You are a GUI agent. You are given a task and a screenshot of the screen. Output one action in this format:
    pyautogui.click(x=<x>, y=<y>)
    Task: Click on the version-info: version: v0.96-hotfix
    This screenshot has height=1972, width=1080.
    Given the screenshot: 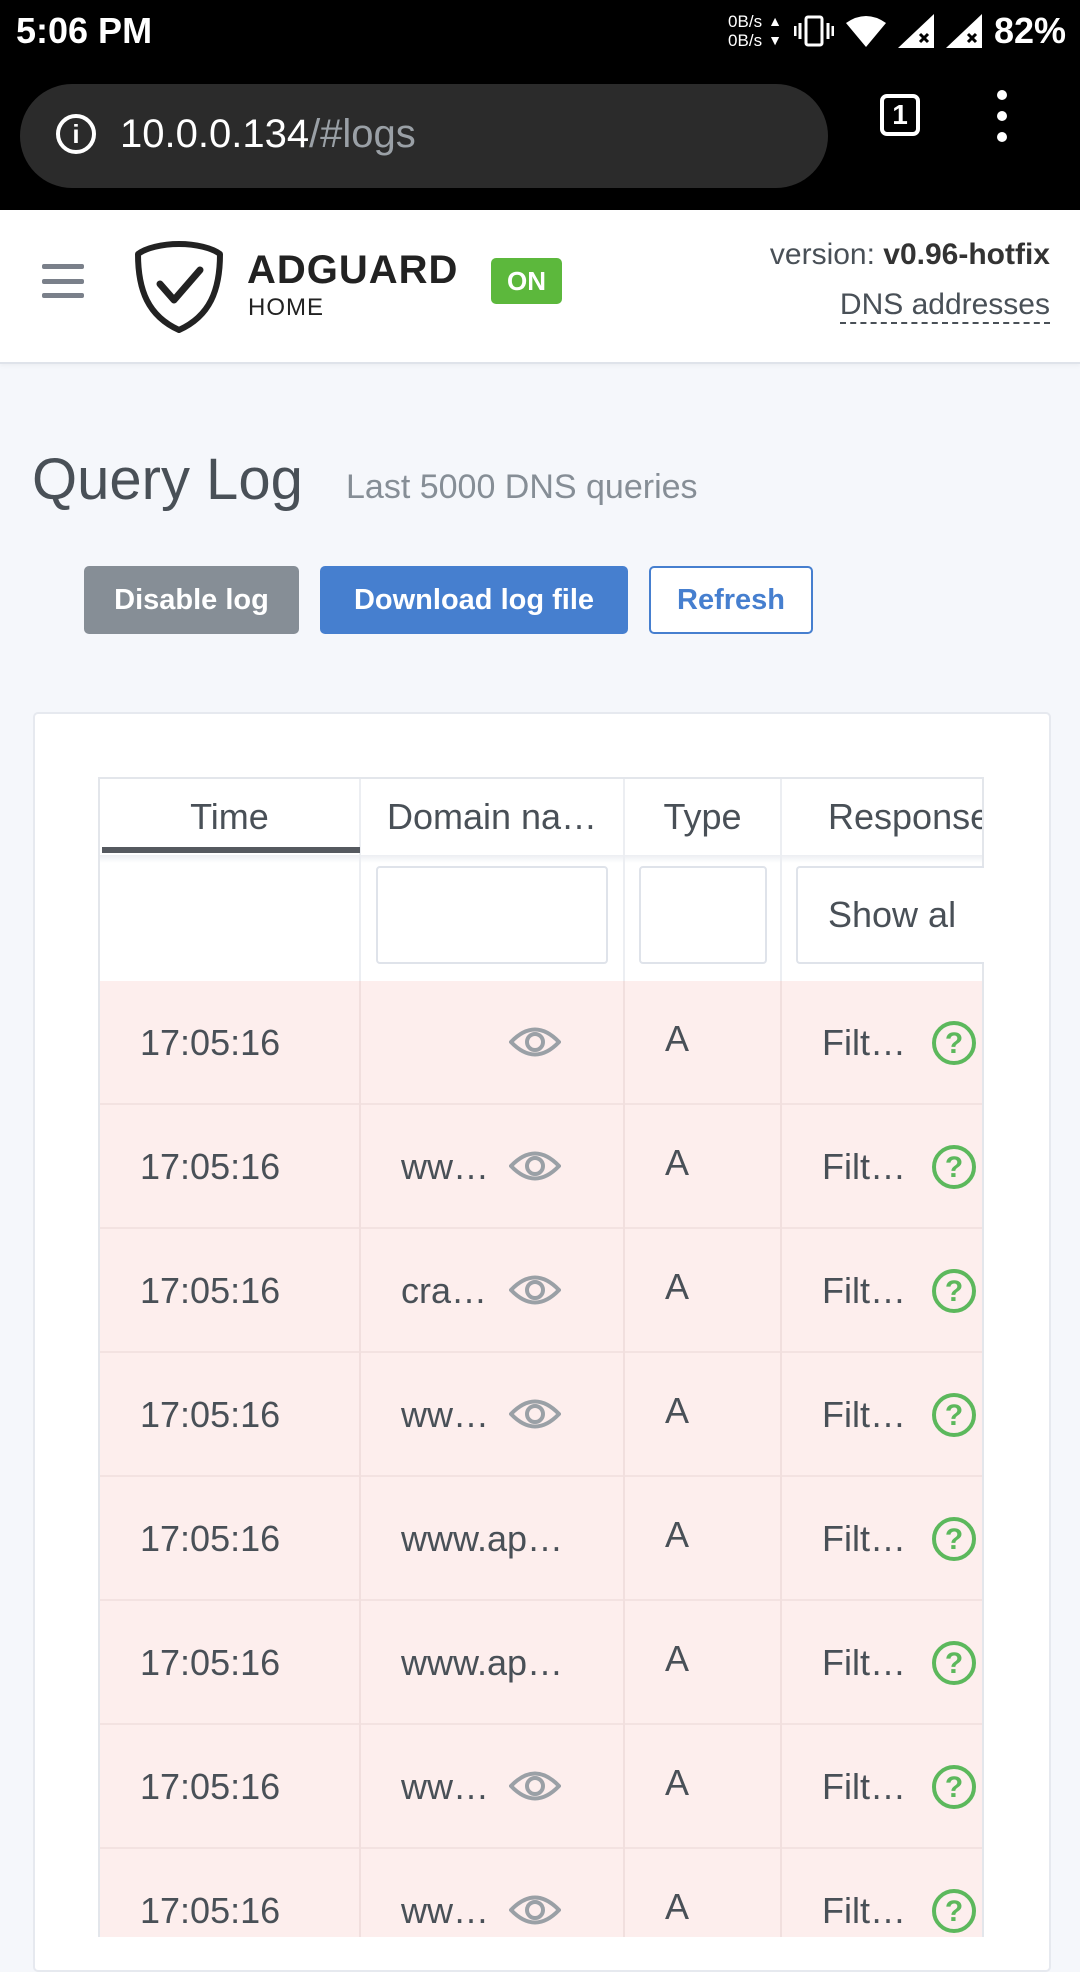 What is the action you would take?
    pyautogui.click(x=910, y=255)
    